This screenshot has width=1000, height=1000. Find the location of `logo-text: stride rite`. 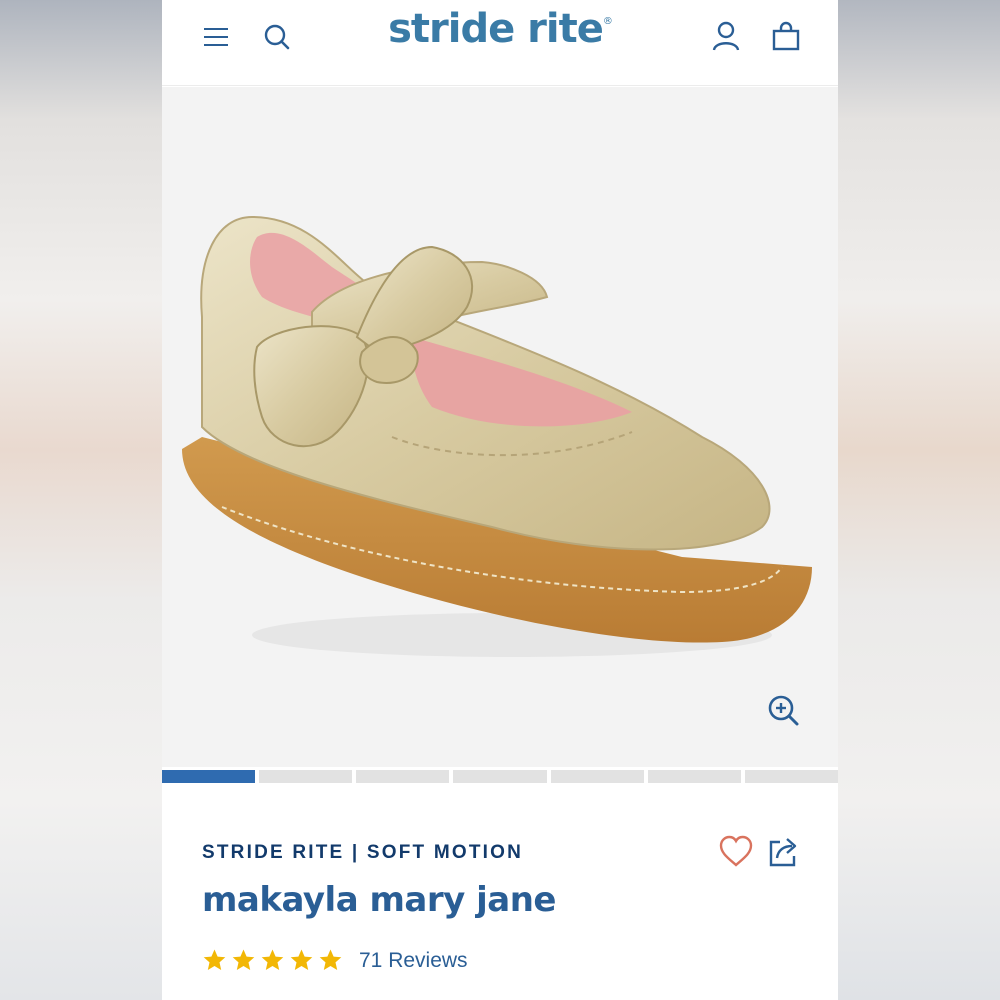

logo-text: stride rite is located at coordinates (496, 29).